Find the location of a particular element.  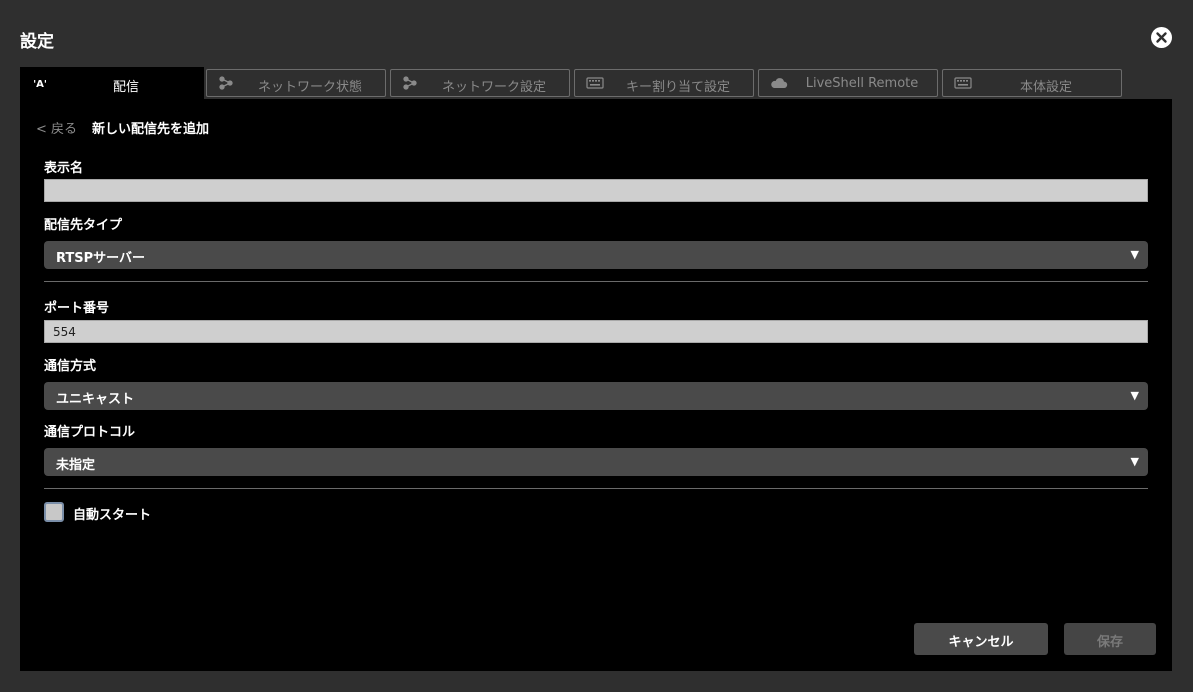

close-button is located at coordinates (1161, 37).